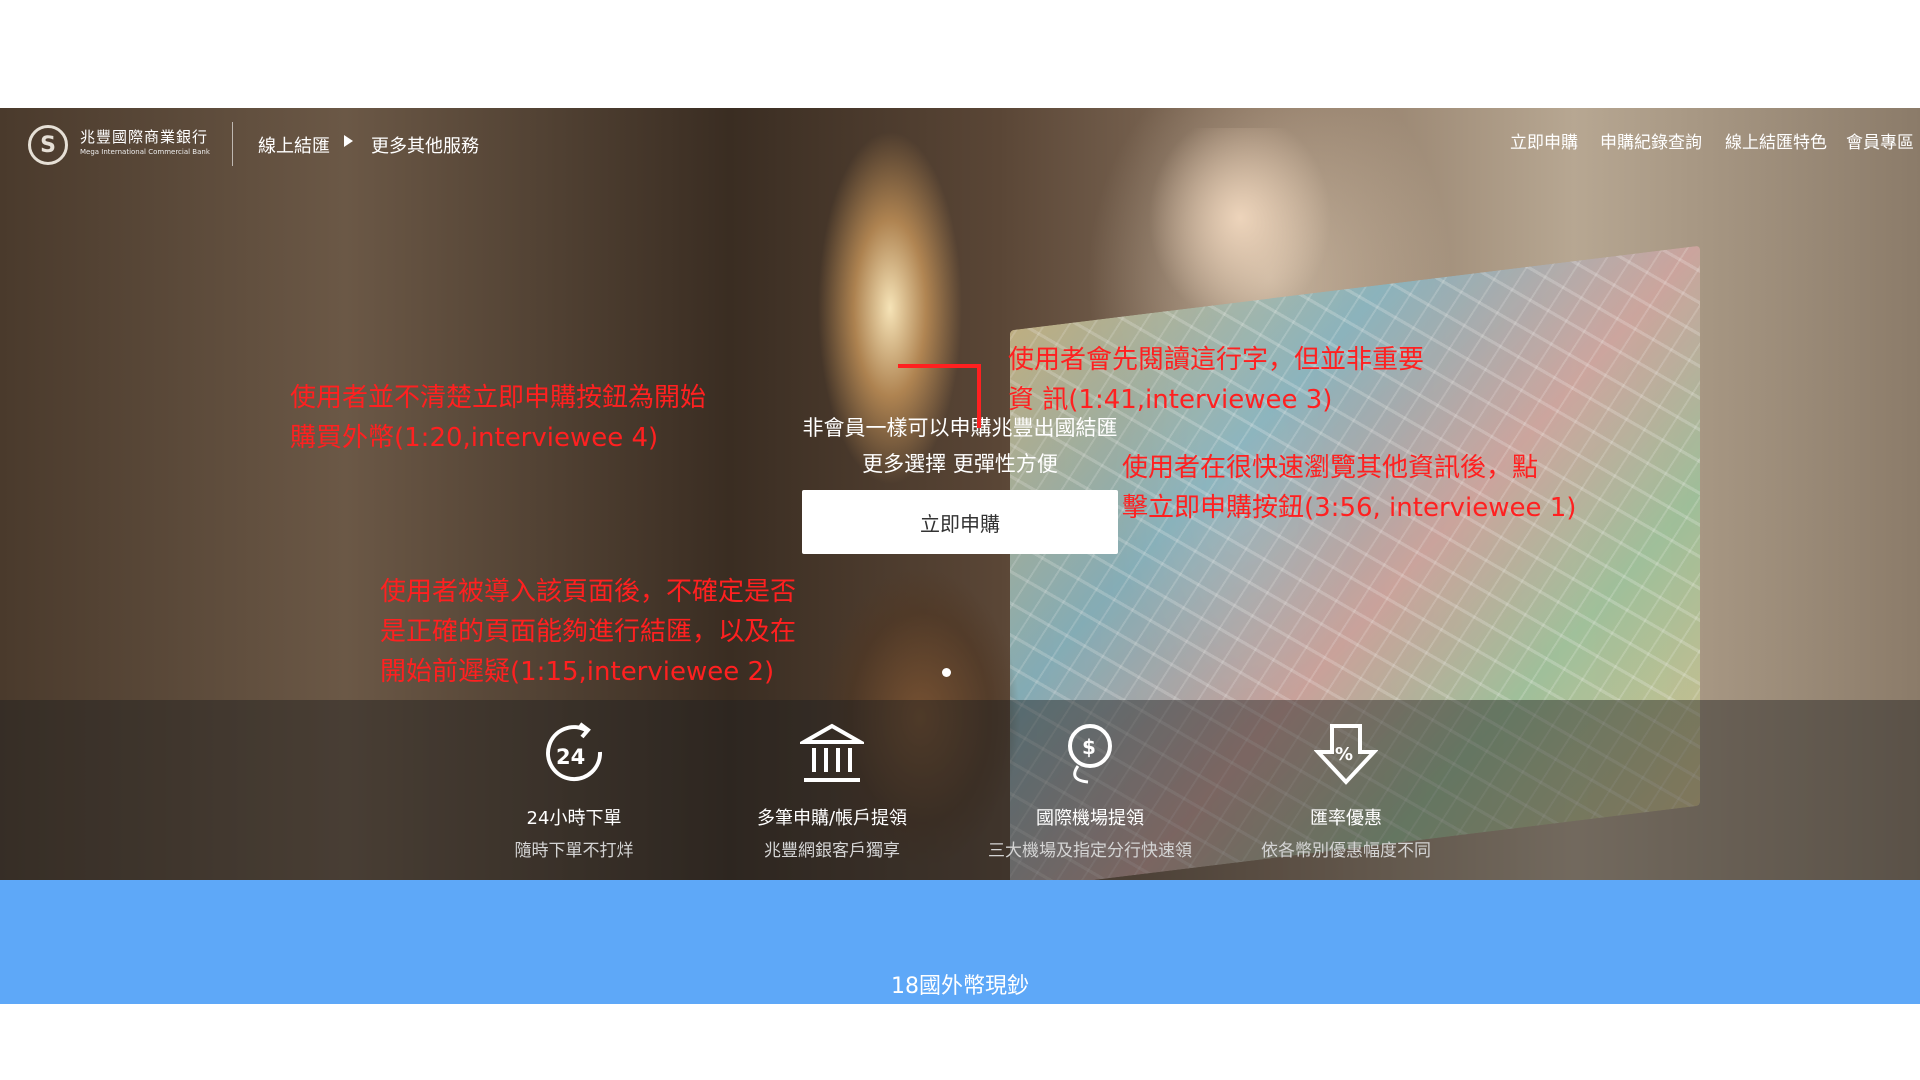  Describe the element at coordinates (1090, 791) in the screenshot. I see `feature-airport: $ 國際機場提領 三大機場及指定分行快速領` at that location.